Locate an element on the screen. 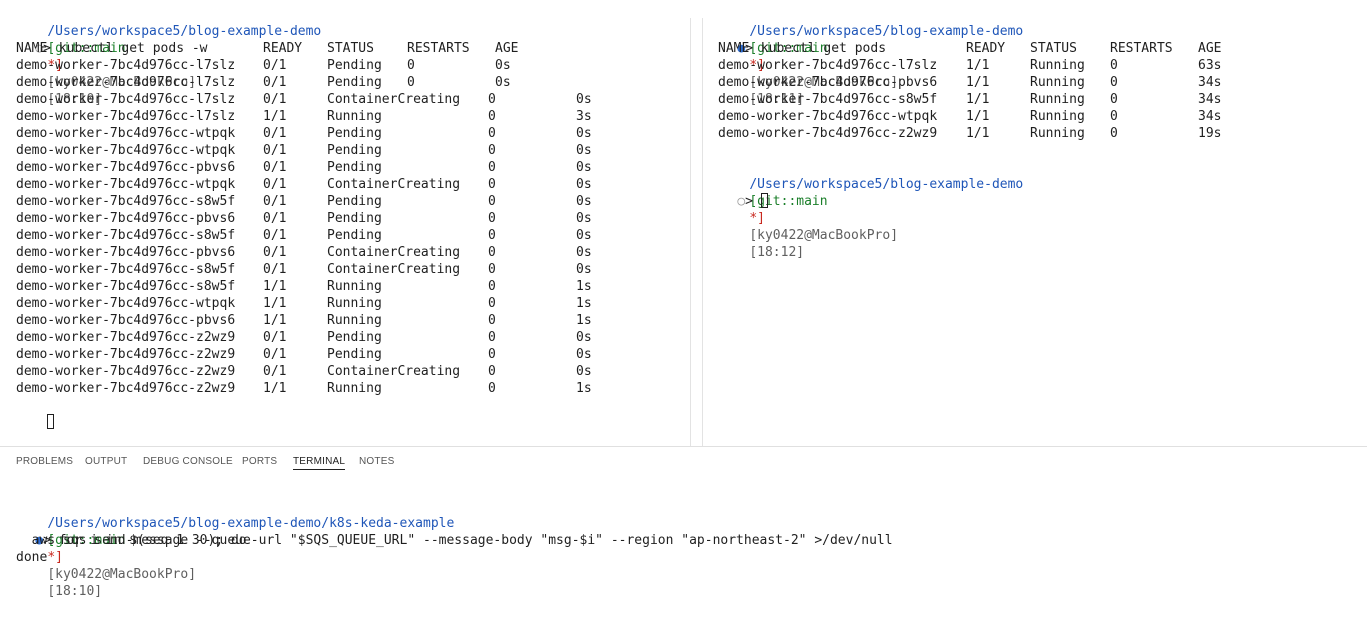 Image resolution: width=1367 pixels, height=617 pixels. table-cell: 3s is located at coordinates (584, 116).